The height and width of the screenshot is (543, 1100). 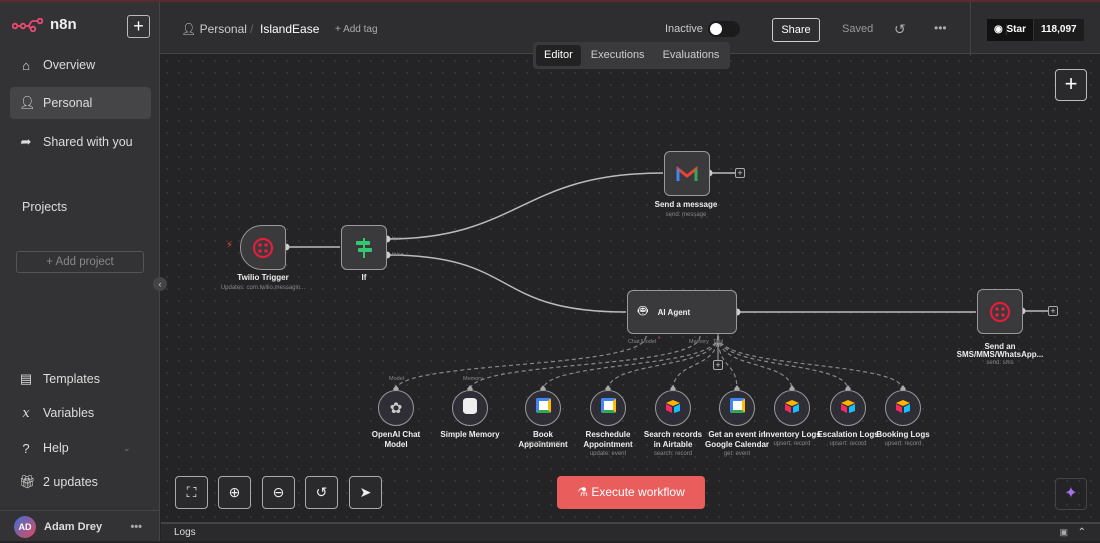 I want to click on port-label-chat-model: Chat Model, so click(x=642, y=342).